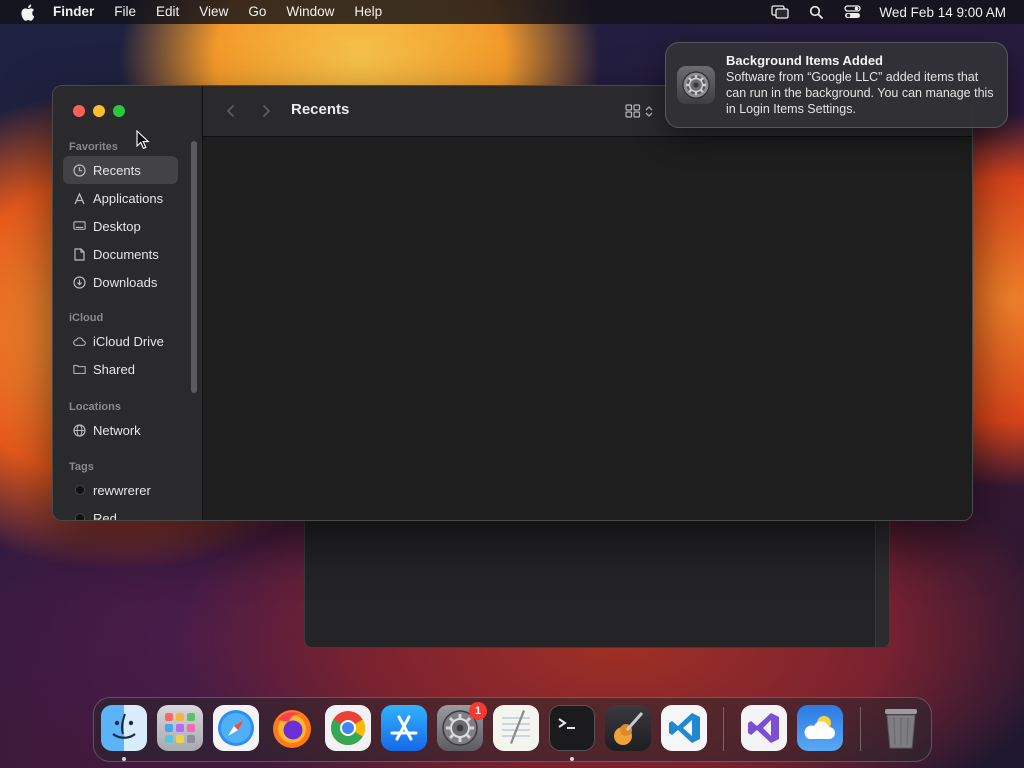 Image resolution: width=1024 pixels, height=768 pixels. What do you see at coordinates (404, 728) in the screenshot?
I see `dock-app-store` at bounding box center [404, 728].